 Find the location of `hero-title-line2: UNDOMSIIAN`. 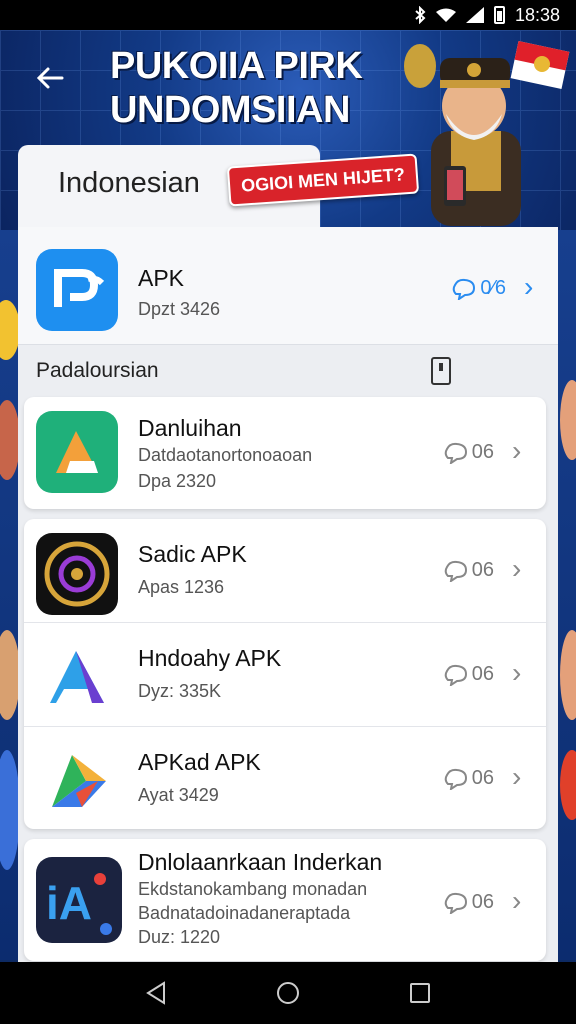

hero-title-line2: UNDOMSIIAN is located at coordinates (230, 110).